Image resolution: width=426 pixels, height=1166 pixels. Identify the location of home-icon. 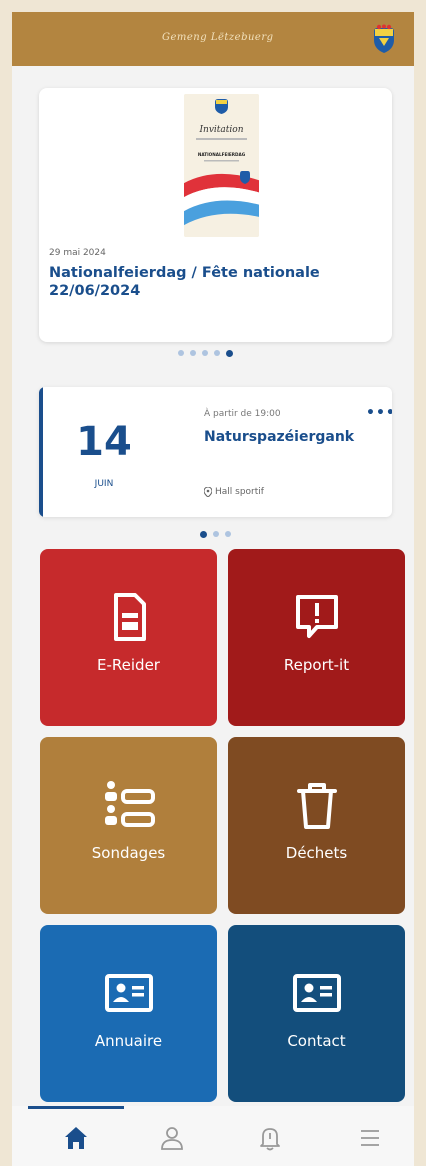
(76, 1138).